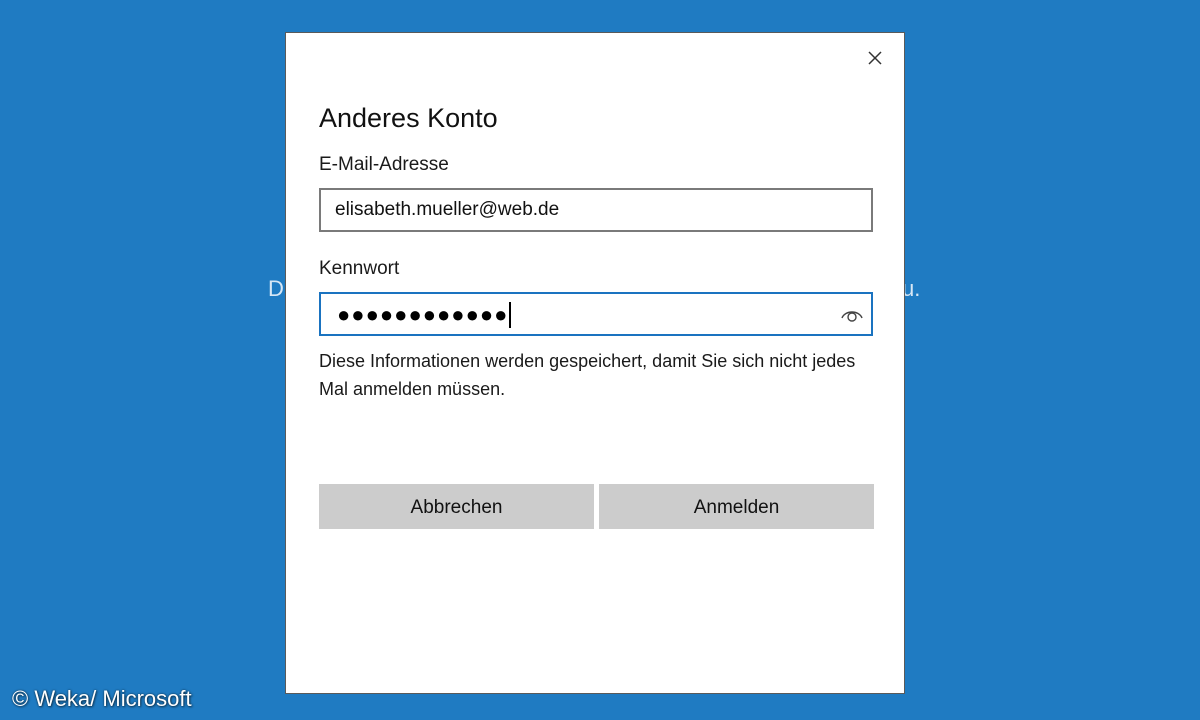 This screenshot has height=720, width=1200. I want to click on cancel-button: Abbrechen, so click(456, 506).